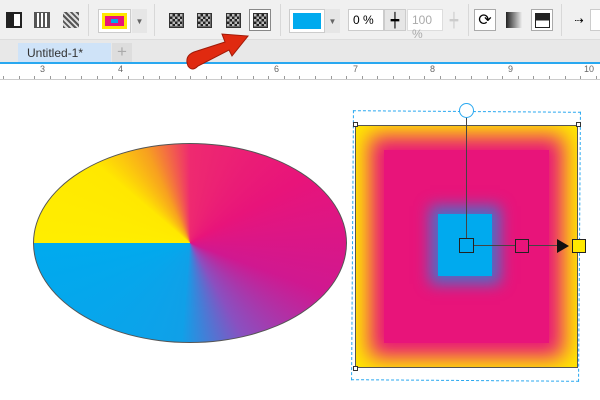  Describe the element at coordinates (522, 246) in the screenshot. I see `mid-color-node` at that location.